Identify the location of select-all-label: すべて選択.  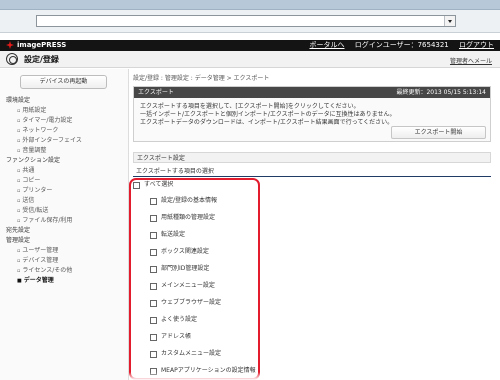
(159, 184).